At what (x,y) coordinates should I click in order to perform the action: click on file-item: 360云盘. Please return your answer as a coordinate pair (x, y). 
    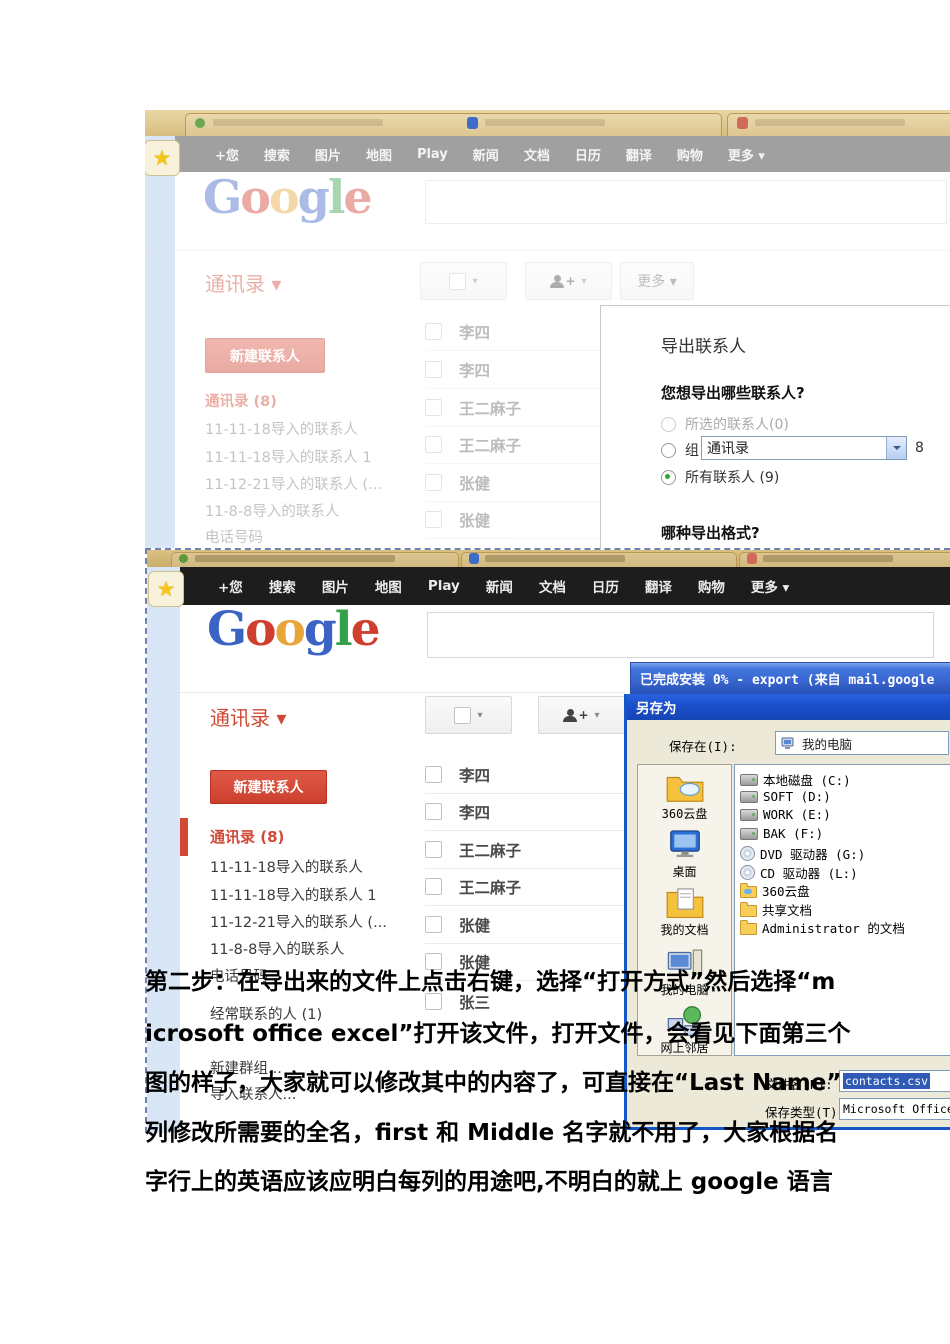
    Looking at the image, I should click on (775, 890).